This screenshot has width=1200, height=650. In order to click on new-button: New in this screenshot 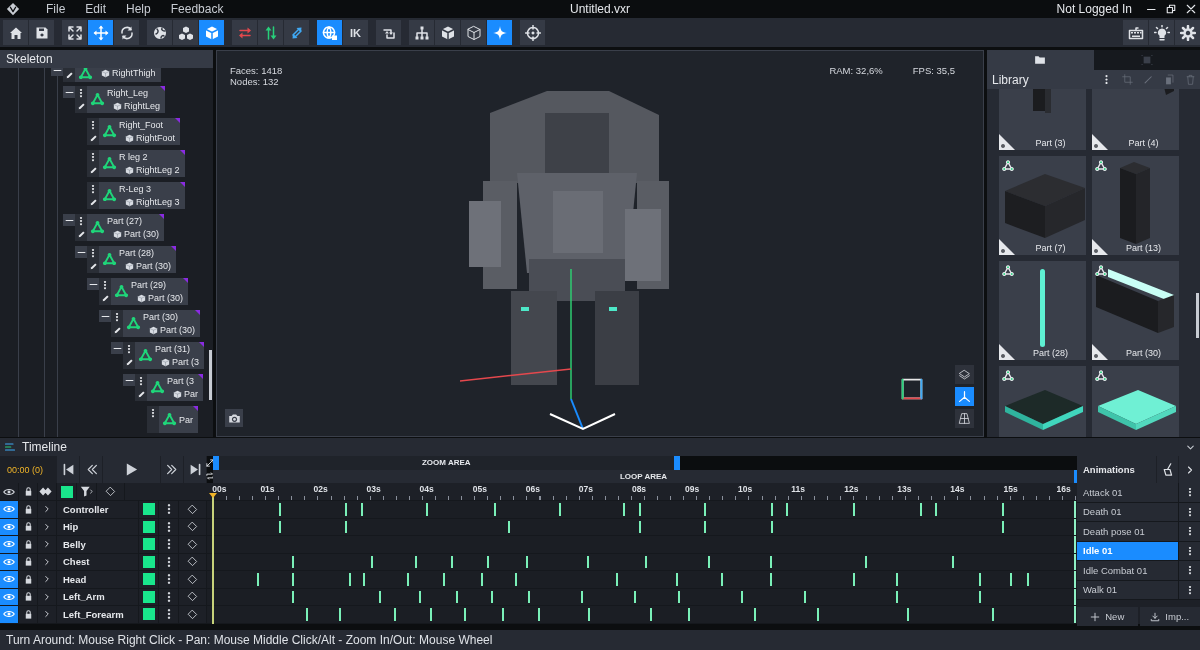, I will do `click(1107, 616)`.